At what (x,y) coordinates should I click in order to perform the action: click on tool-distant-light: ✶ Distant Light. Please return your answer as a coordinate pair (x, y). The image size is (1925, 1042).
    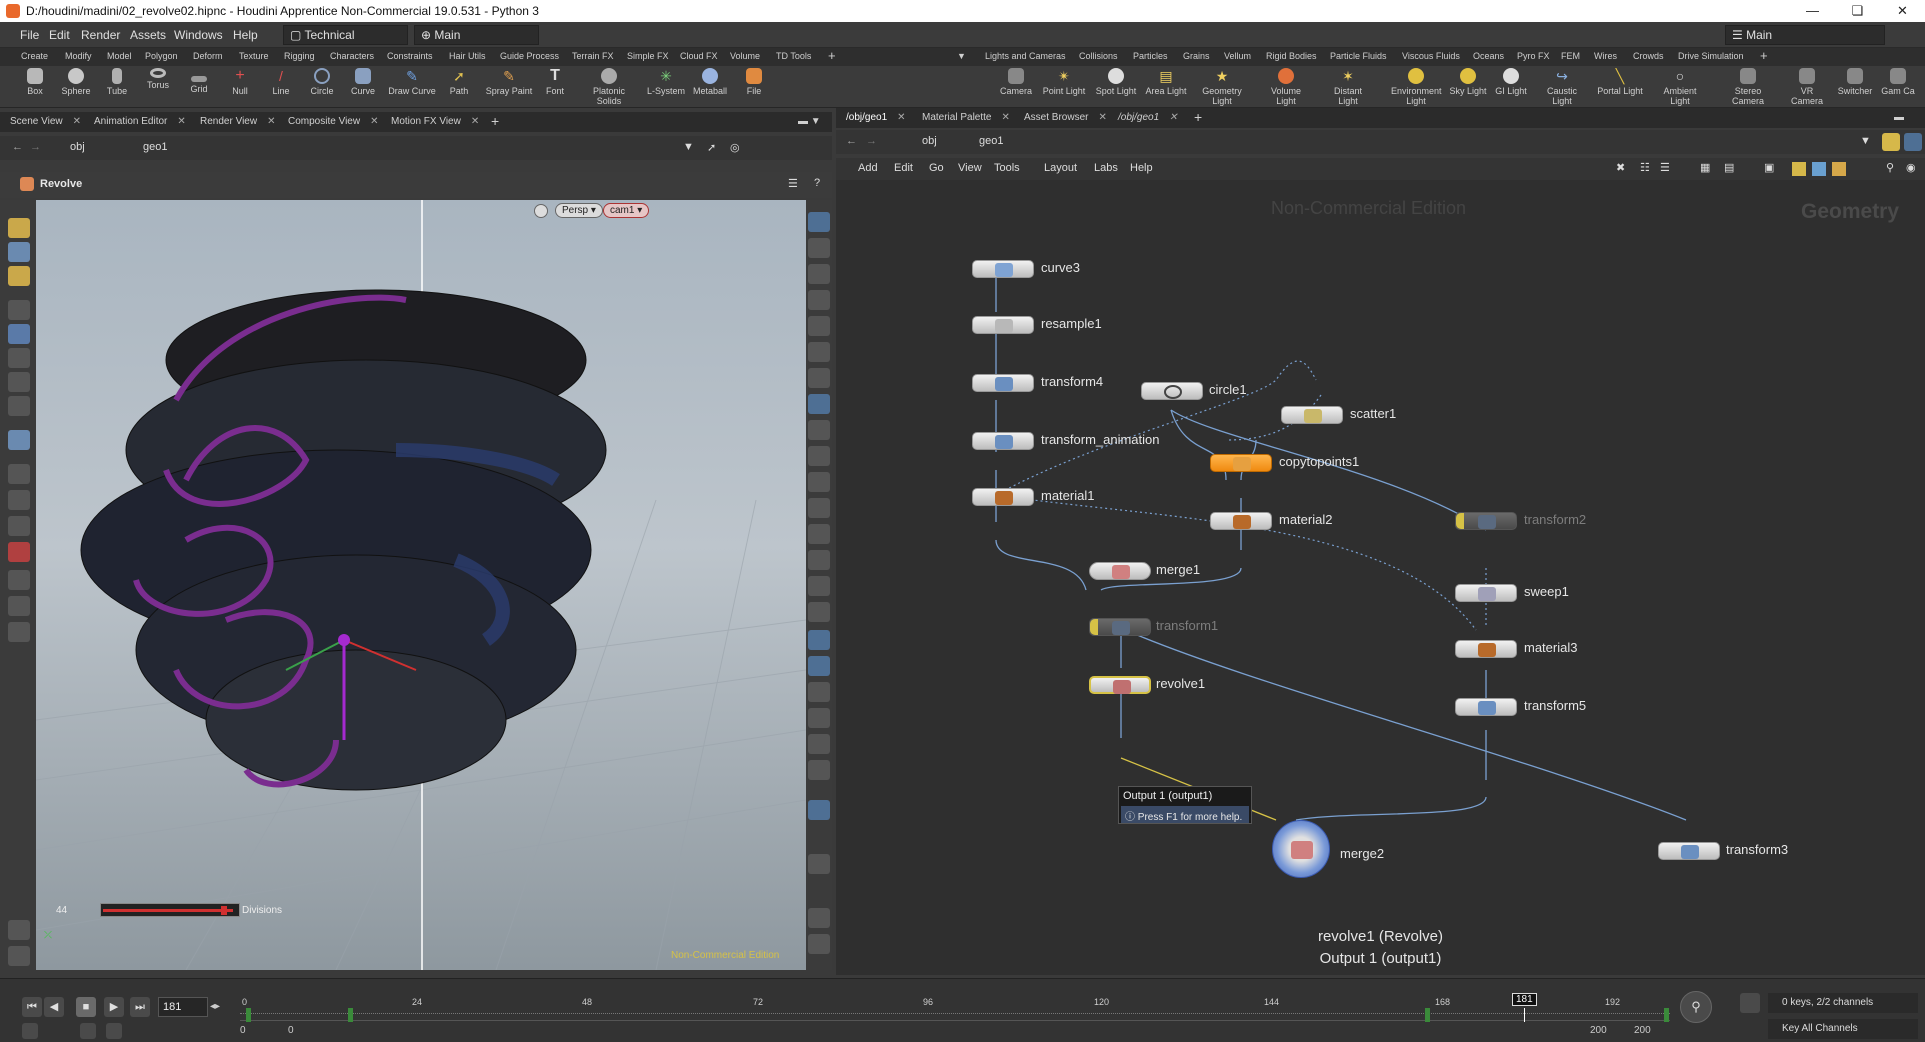
    Looking at the image, I should click on (1348, 87).